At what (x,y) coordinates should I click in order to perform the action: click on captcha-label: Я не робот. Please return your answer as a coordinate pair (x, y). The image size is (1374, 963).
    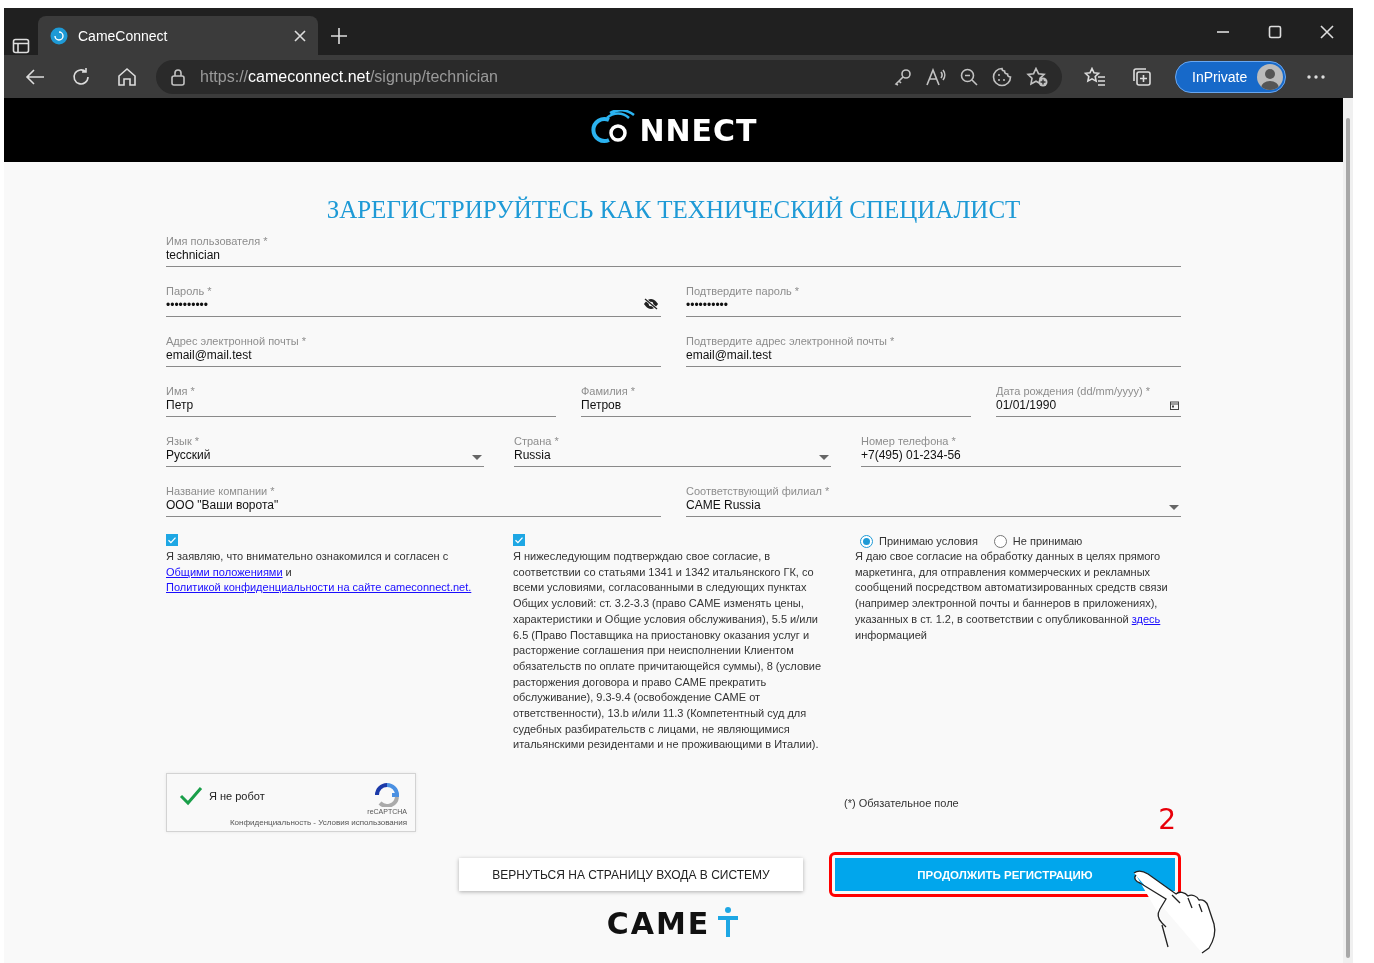
    Looking at the image, I should click on (237, 796).